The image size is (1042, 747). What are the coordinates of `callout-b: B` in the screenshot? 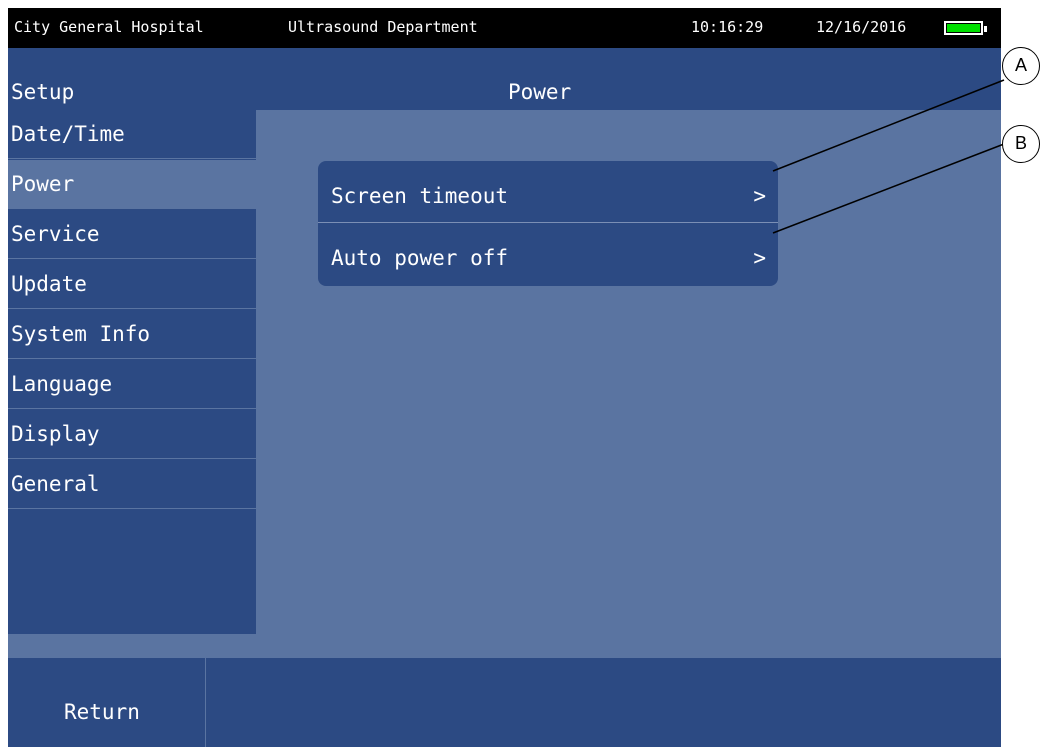 It's located at (1021, 144).